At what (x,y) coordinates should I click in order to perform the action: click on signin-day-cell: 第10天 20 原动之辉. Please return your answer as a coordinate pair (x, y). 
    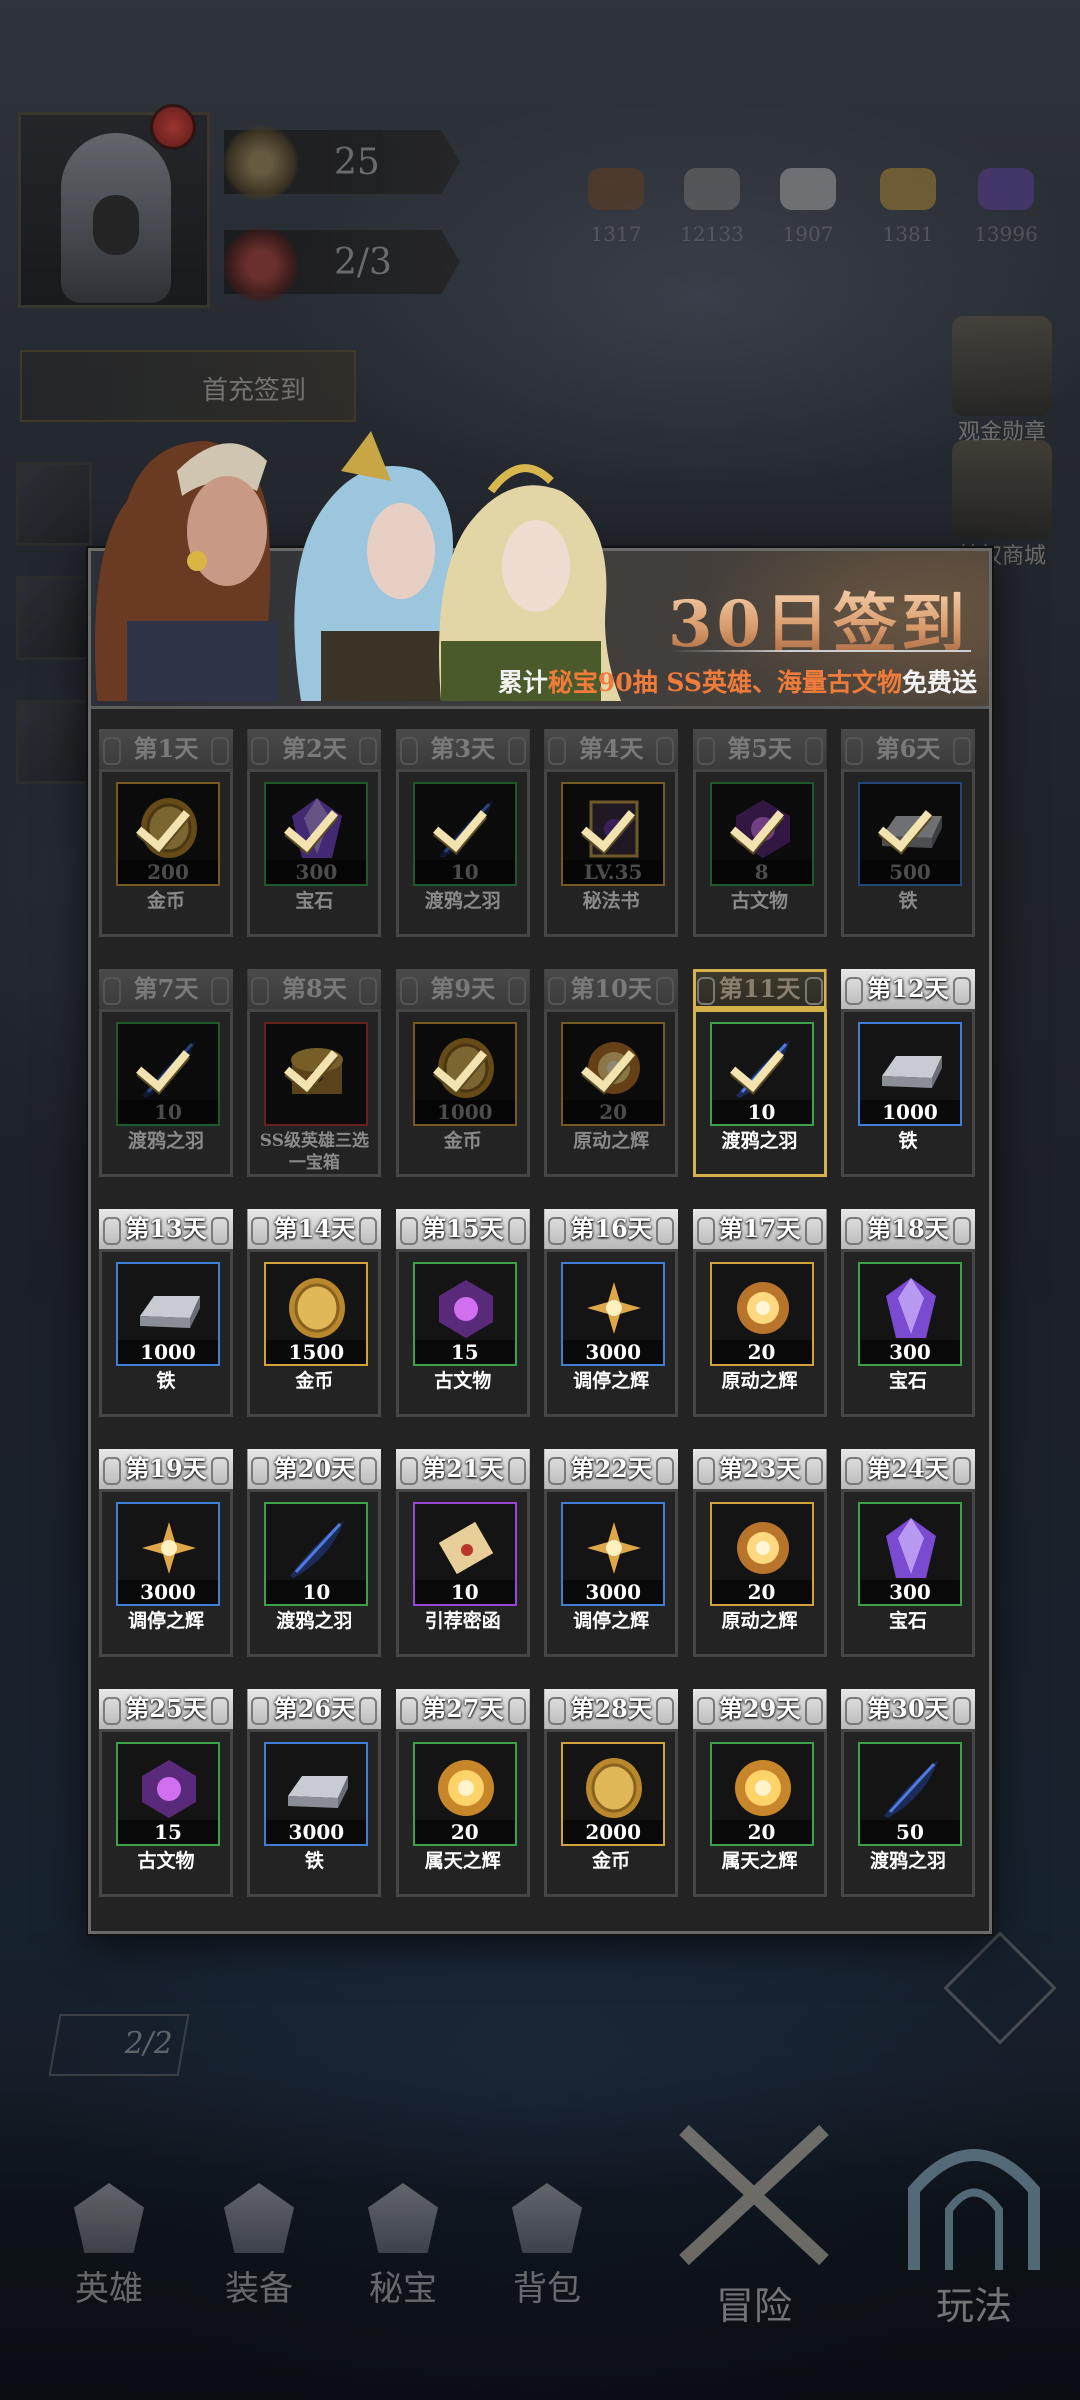
    Looking at the image, I should click on (611, 1073).